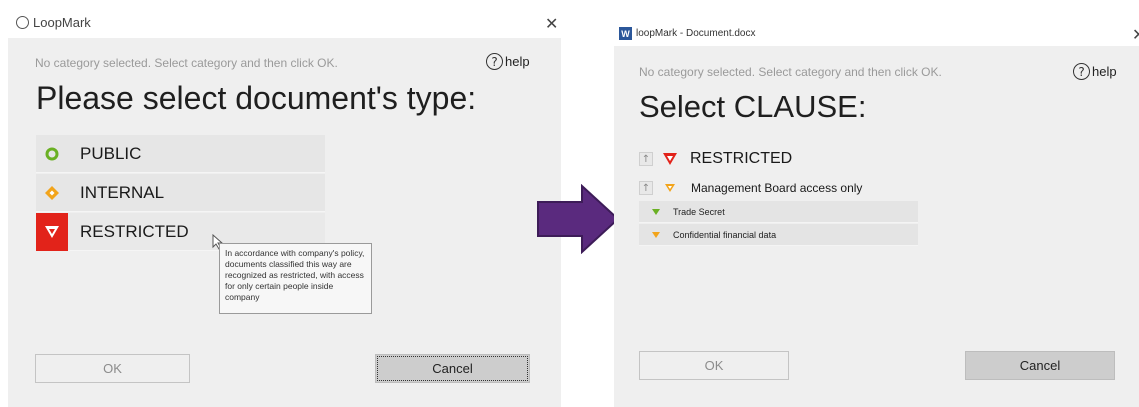 The image size is (1139, 407). I want to click on right-cancel-button: Cancel, so click(1040, 365).